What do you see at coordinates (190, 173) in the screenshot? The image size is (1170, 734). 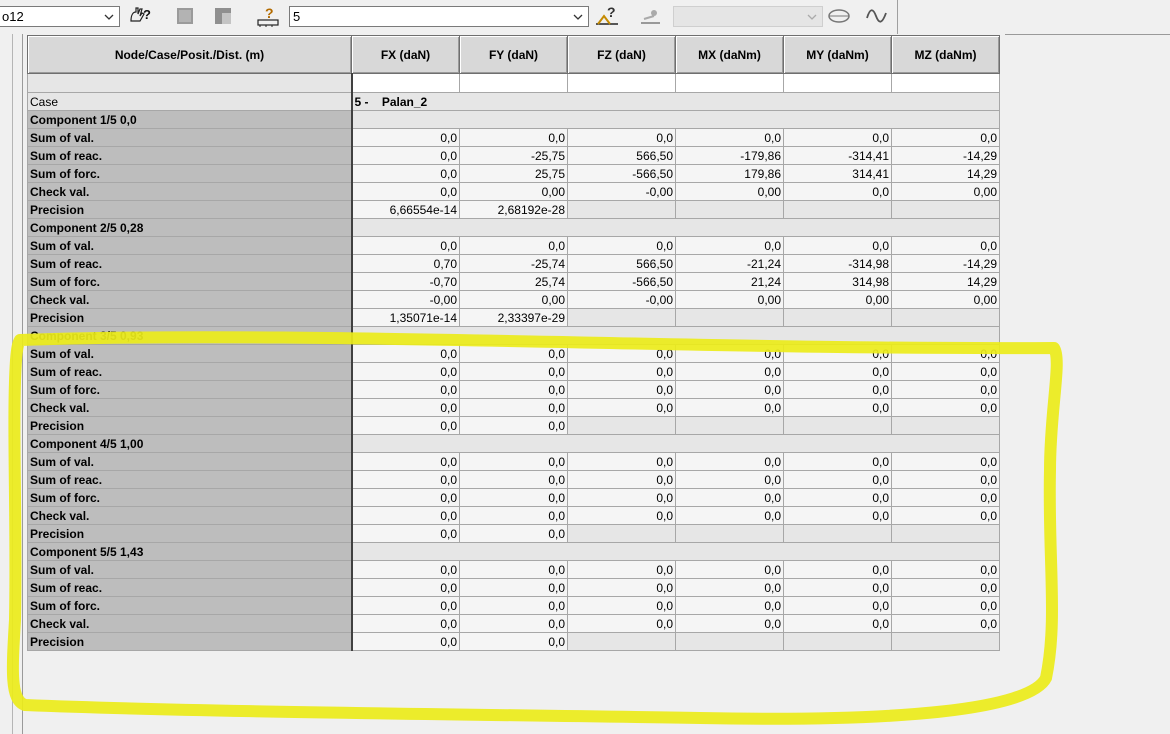 I see `row-label: Sum of forc.` at bounding box center [190, 173].